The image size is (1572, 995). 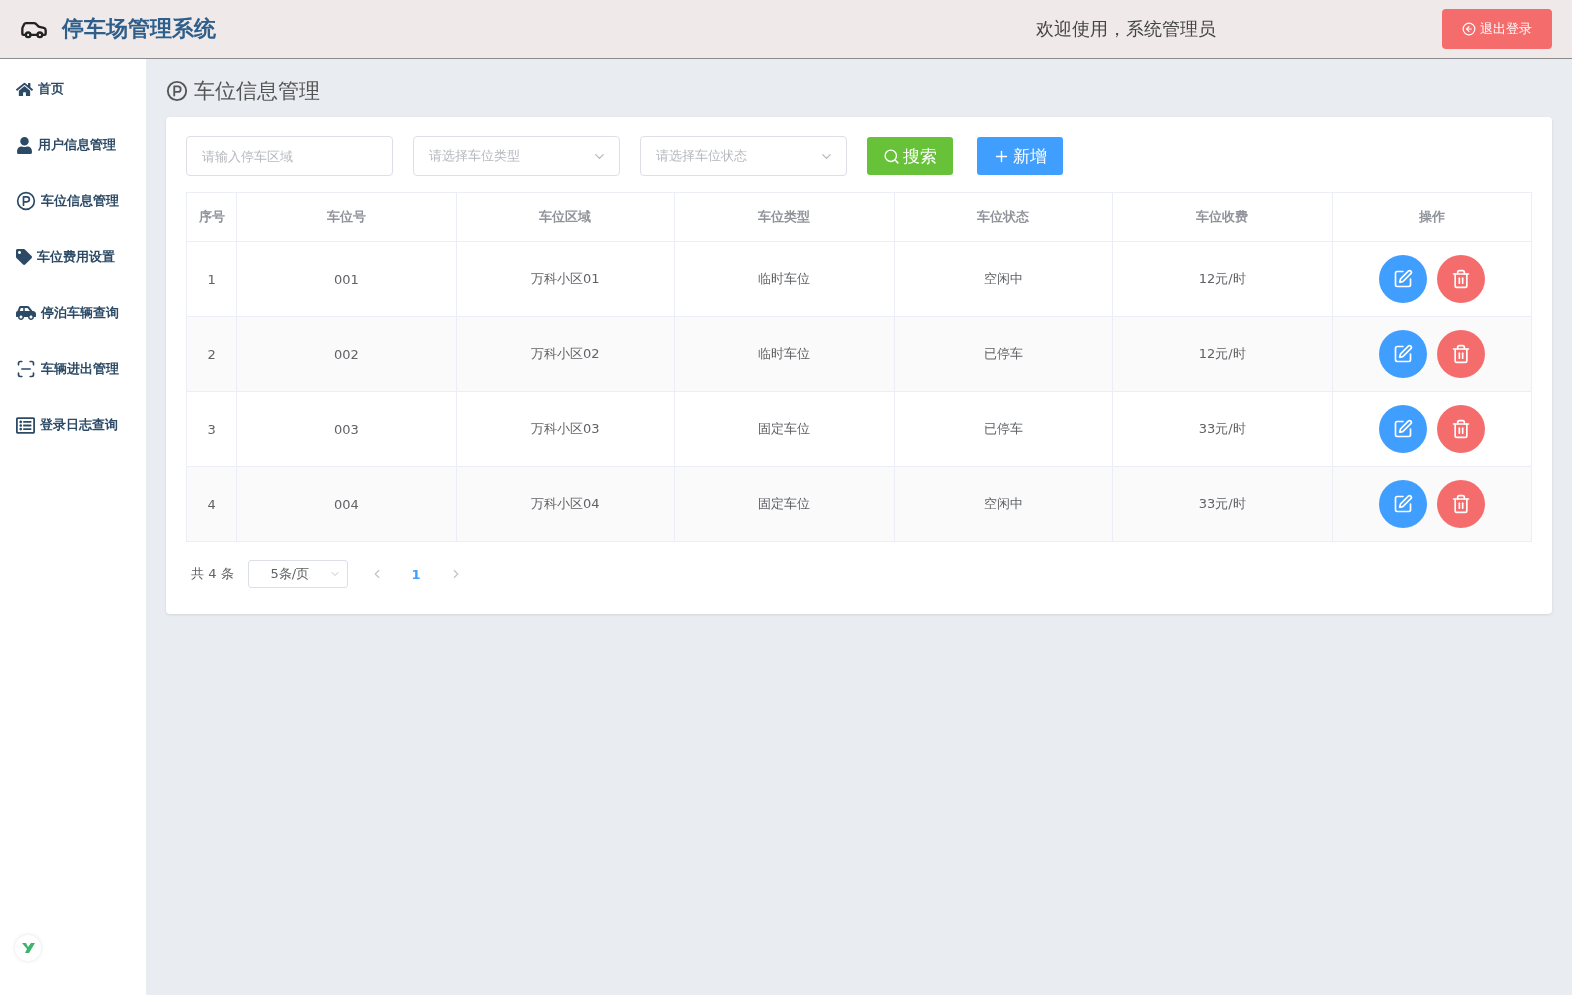 What do you see at coordinates (28, 948) in the screenshot?
I see `logo-badge-icon` at bounding box center [28, 948].